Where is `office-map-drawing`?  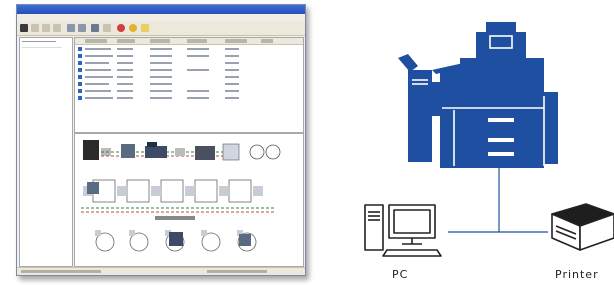
office-map-drawing is located at coordinates (181, 196).